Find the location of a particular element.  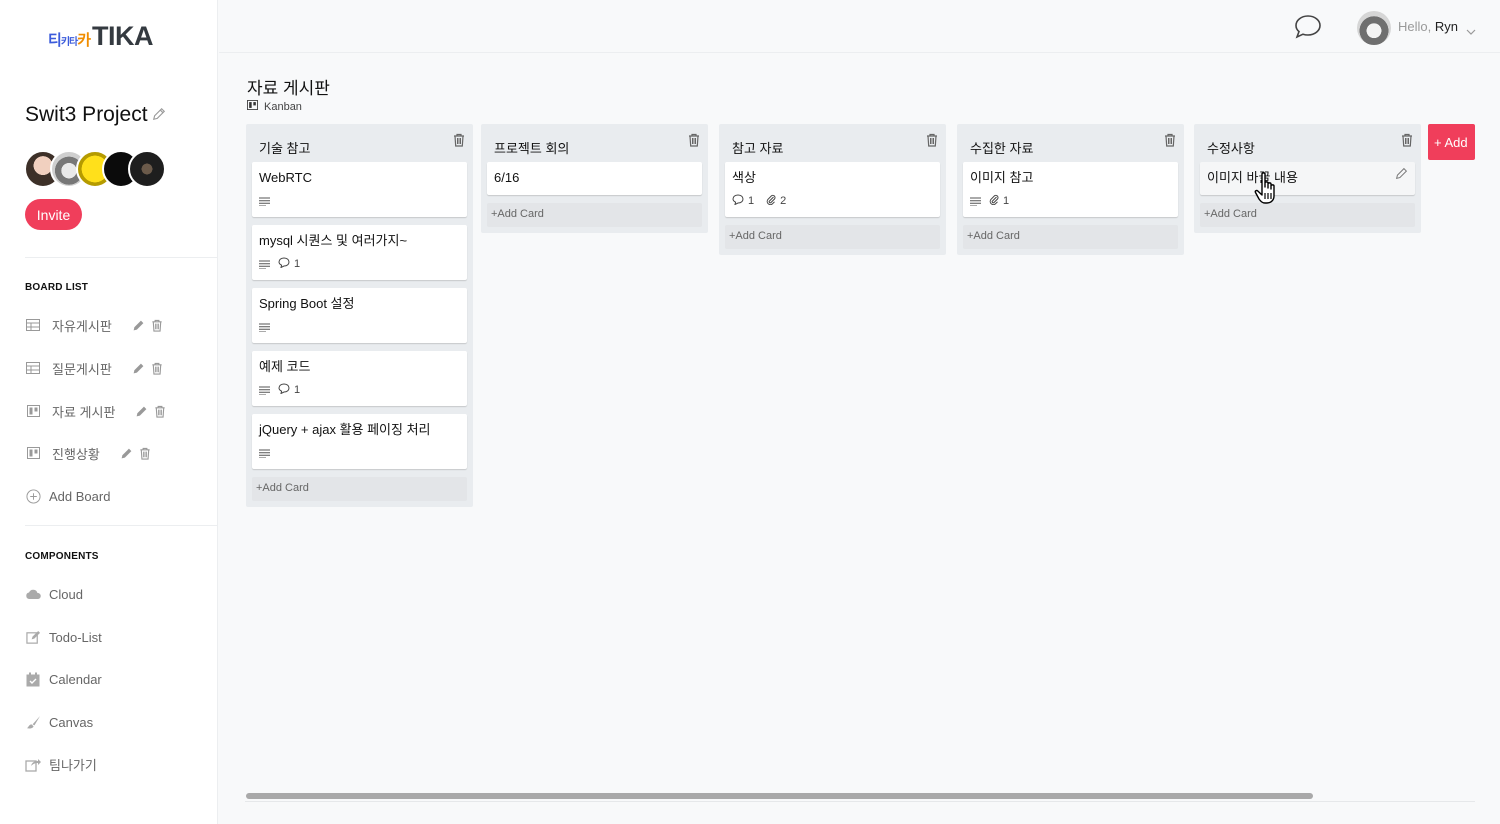

app-logo: 티키타카 TIKA is located at coordinates (101, 35).